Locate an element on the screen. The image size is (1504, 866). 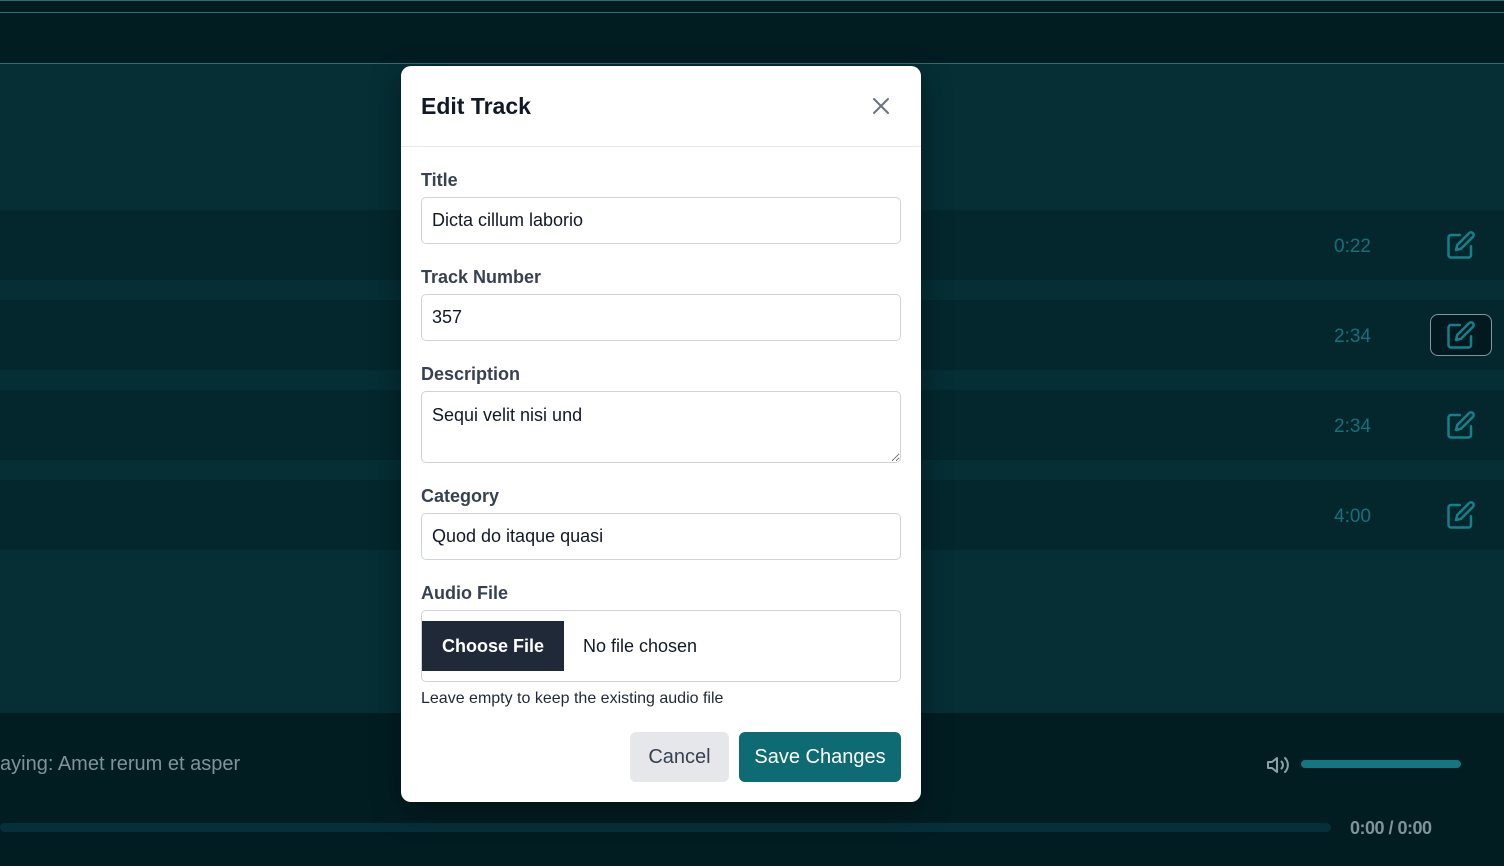
audio-file-input: Choose File No file chosen is located at coordinates (661, 646).